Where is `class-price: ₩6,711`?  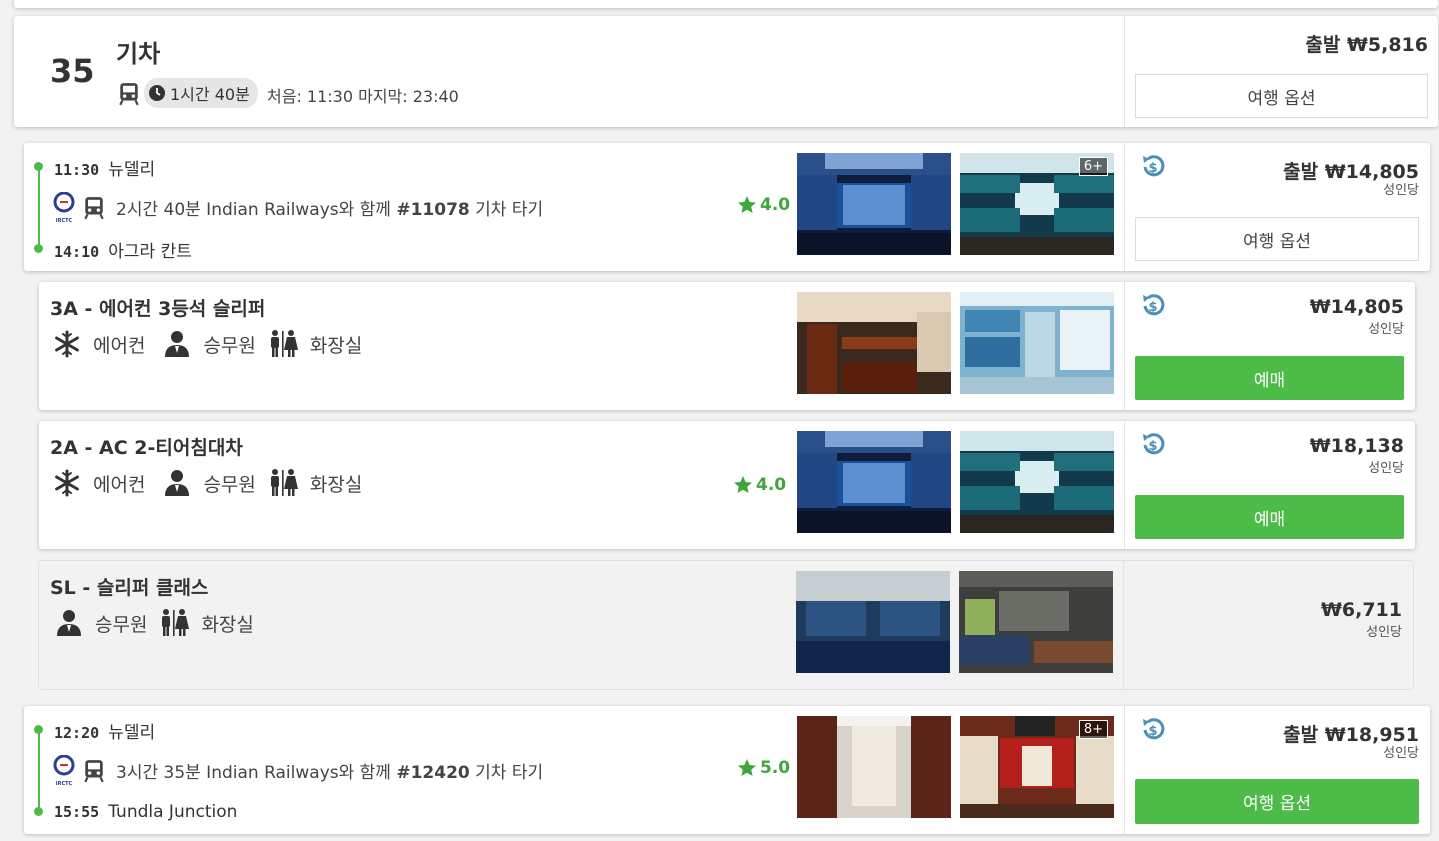 class-price: ₩6,711 is located at coordinates (1361, 610).